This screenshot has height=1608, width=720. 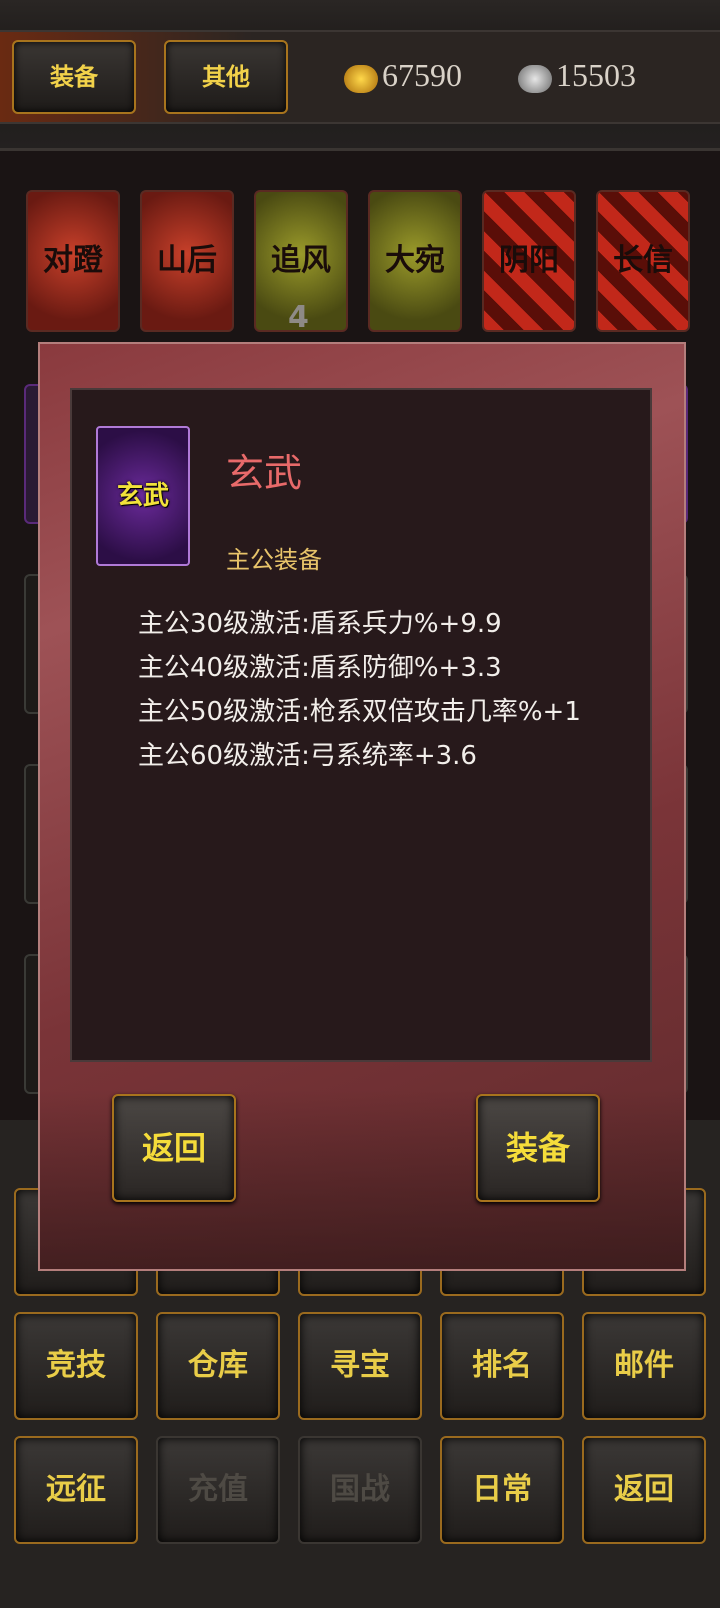 What do you see at coordinates (538, 1148) in the screenshot?
I see `equip-button: 装备` at bounding box center [538, 1148].